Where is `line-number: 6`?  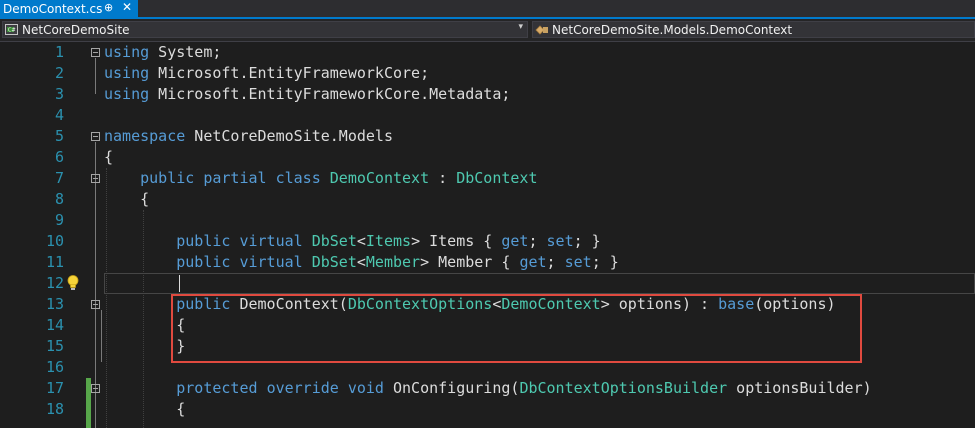
line-number: 6 is located at coordinates (59, 157).